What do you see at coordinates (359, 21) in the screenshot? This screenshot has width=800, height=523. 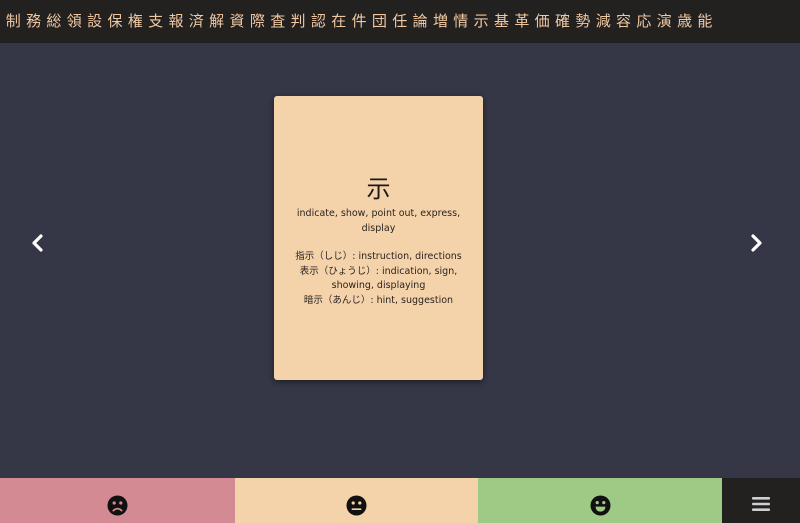 I see `kanji-nav-item: 件` at bounding box center [359, 21].